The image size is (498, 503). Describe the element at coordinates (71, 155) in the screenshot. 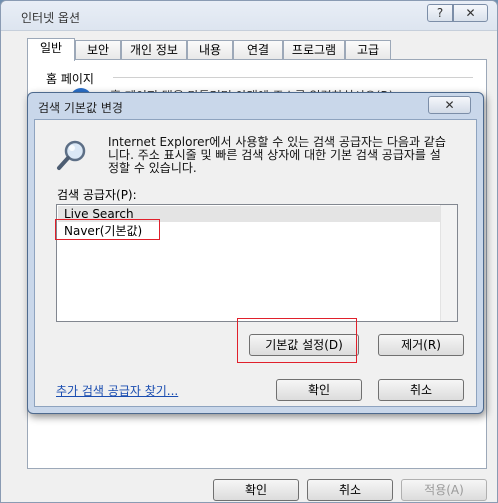

I see `magnifier-icon` at that location.